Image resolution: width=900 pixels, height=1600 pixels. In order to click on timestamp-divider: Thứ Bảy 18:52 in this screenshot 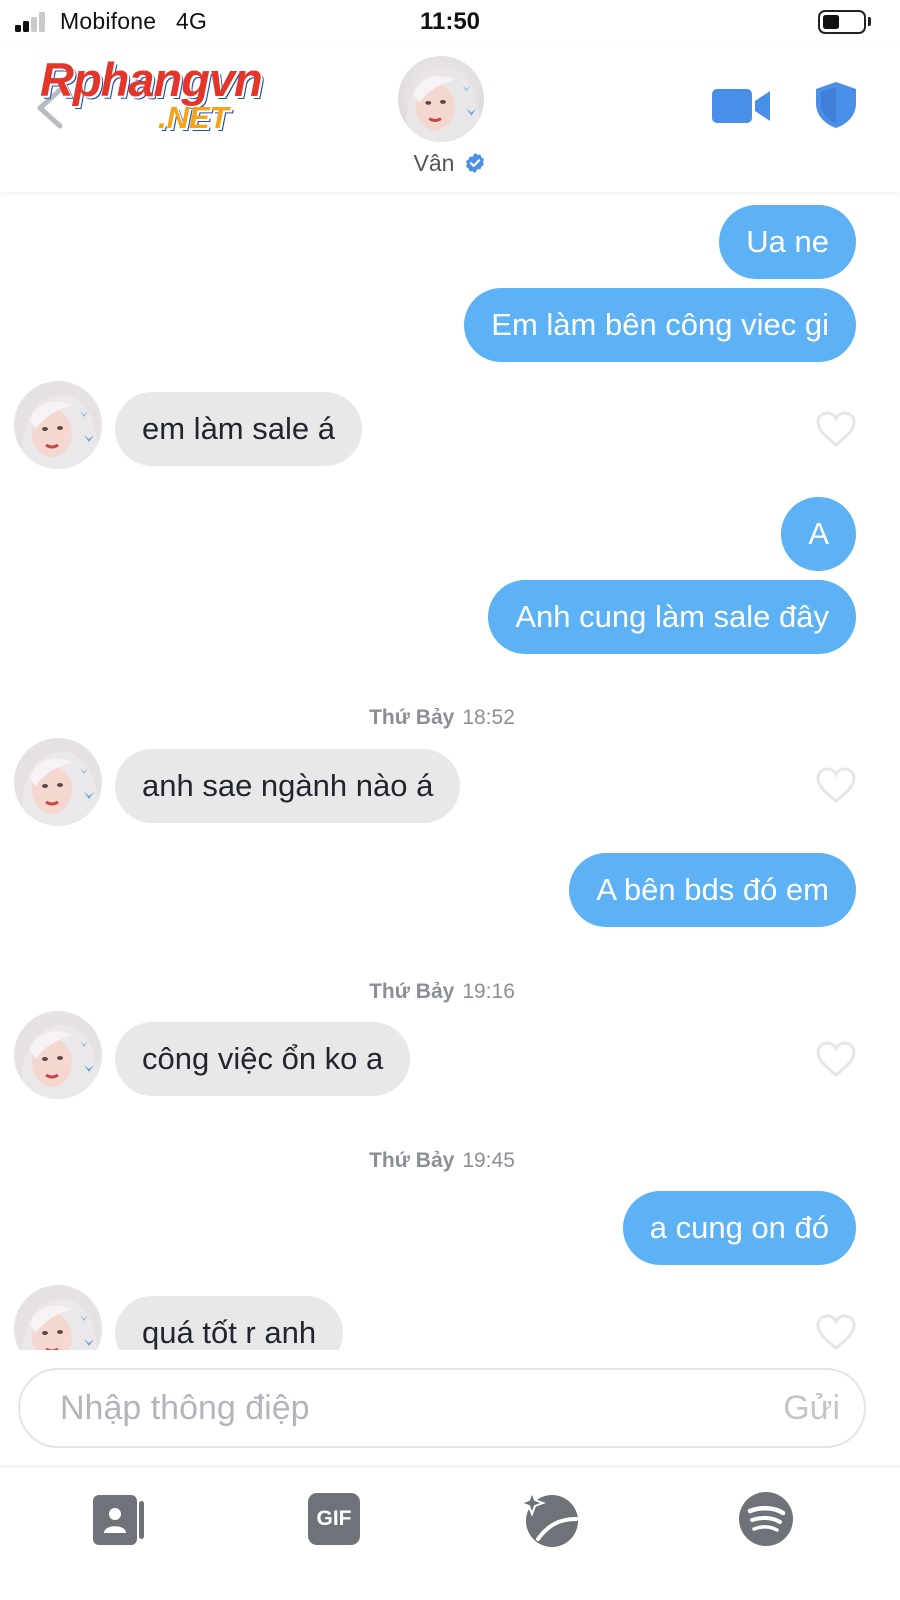, I will do `click(442, 718)`.